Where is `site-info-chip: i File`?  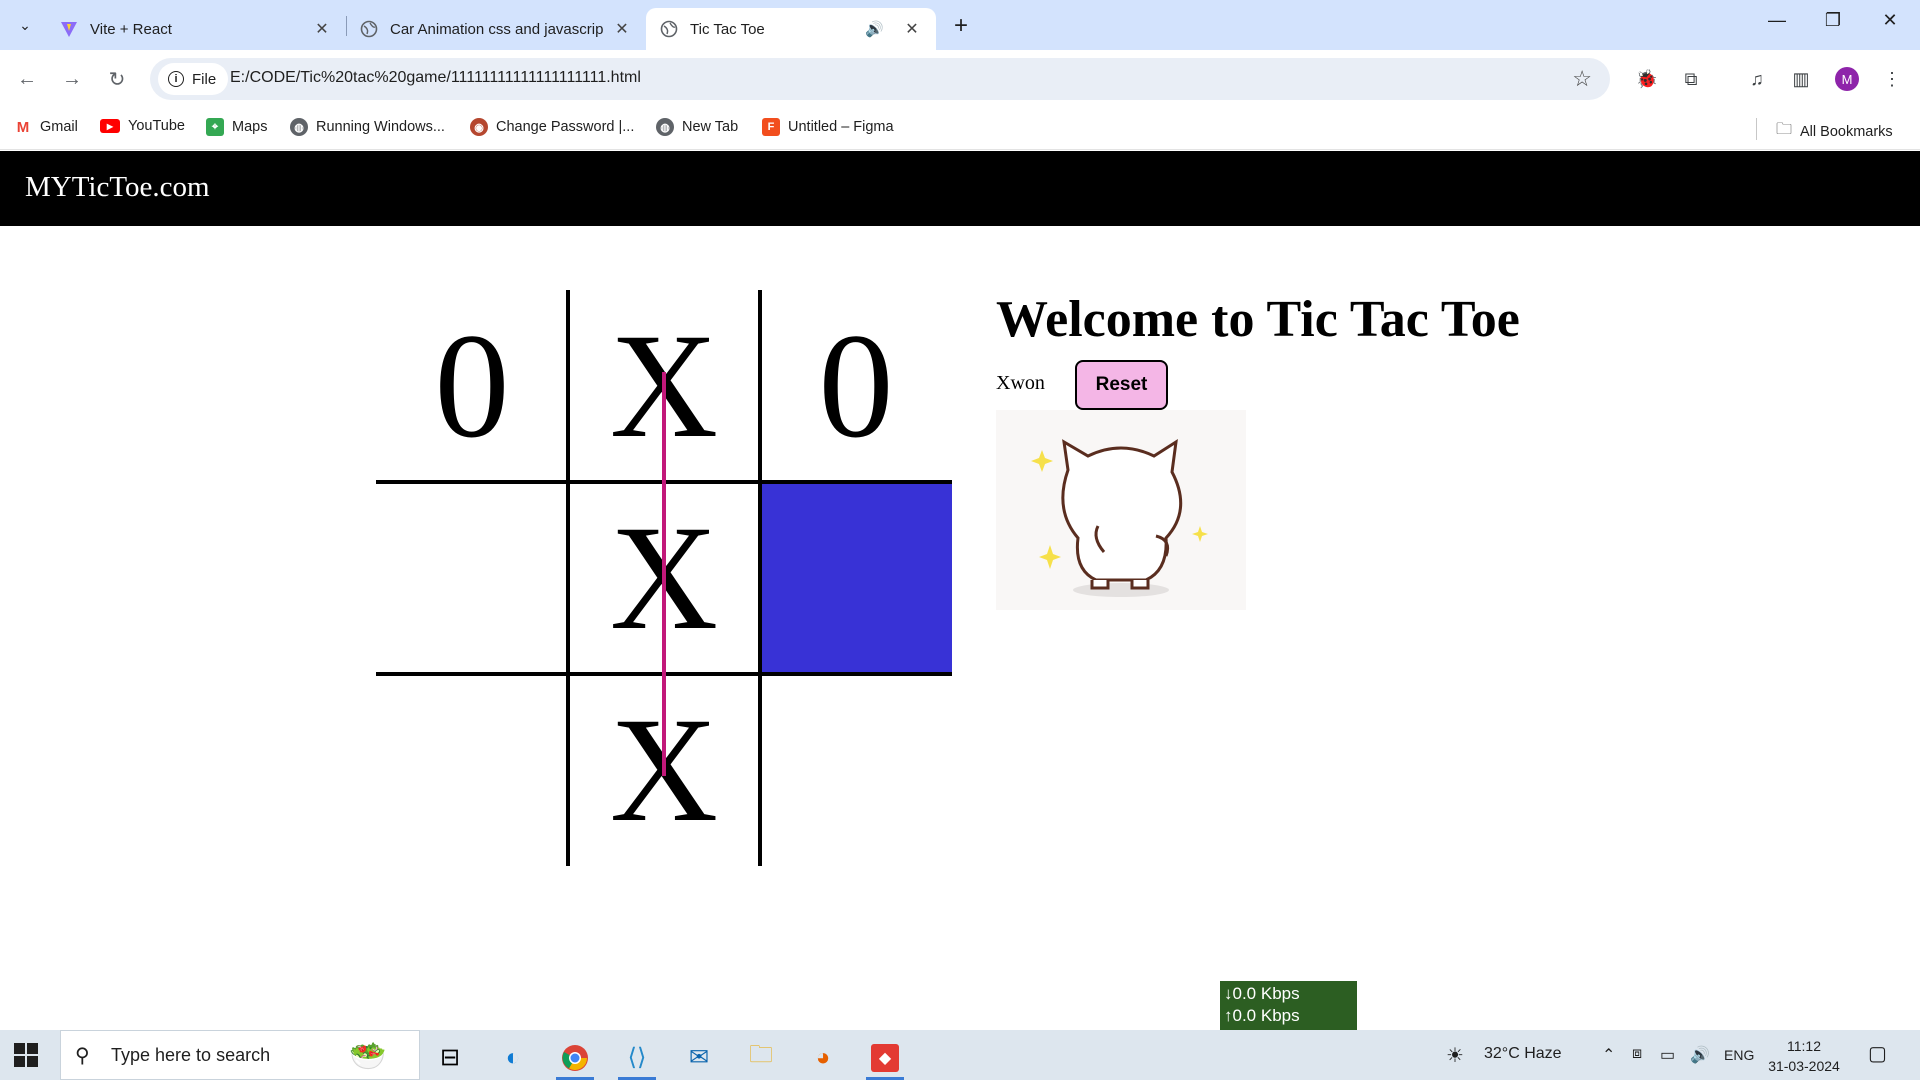
site-info-chip: i File is located at coordinates (193, 79).